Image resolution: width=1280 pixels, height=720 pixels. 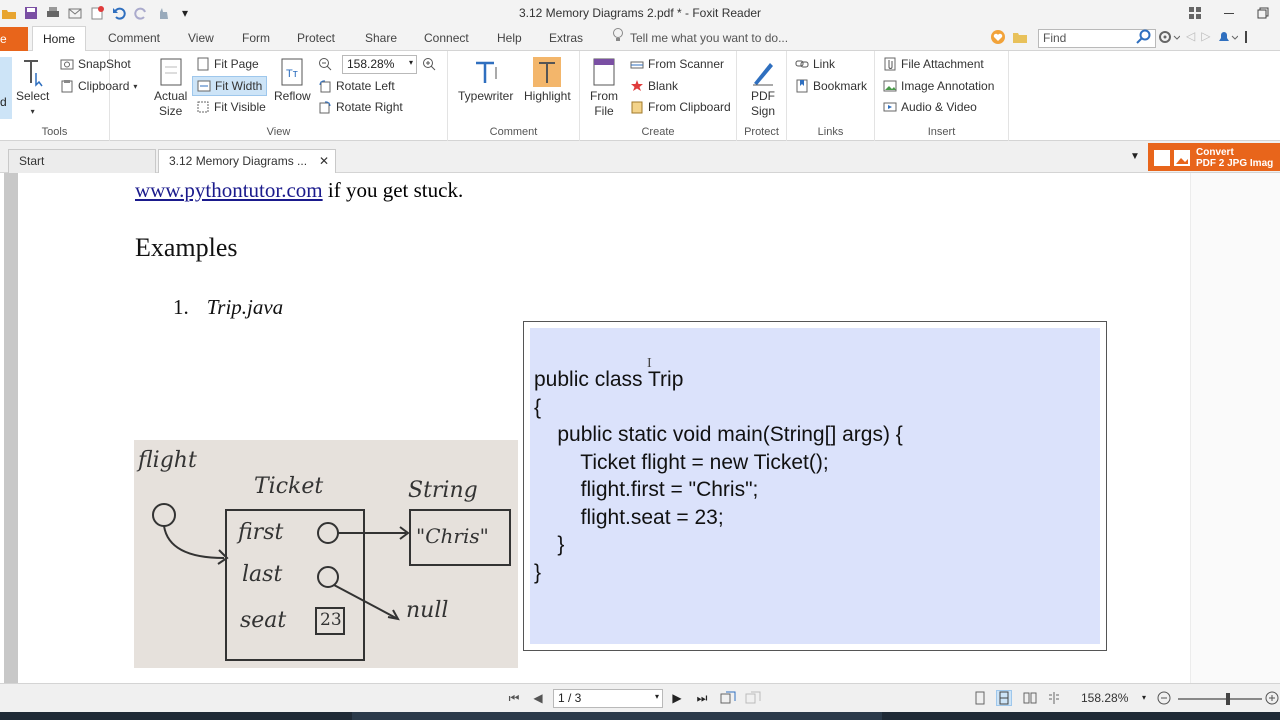 I want to click on fit-visible-button: Fit Visible, so click(x=231, y=107).